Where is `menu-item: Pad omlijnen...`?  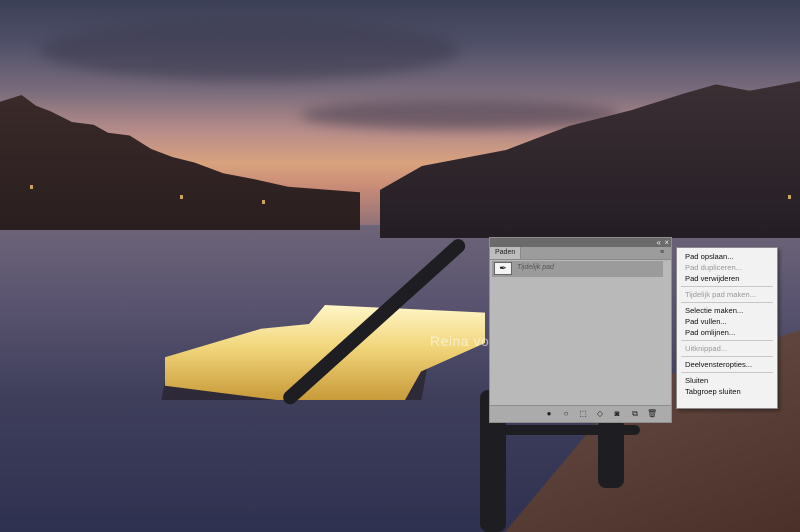 menu-item: Pad omlijnen... is located at coordinates (727, 332).